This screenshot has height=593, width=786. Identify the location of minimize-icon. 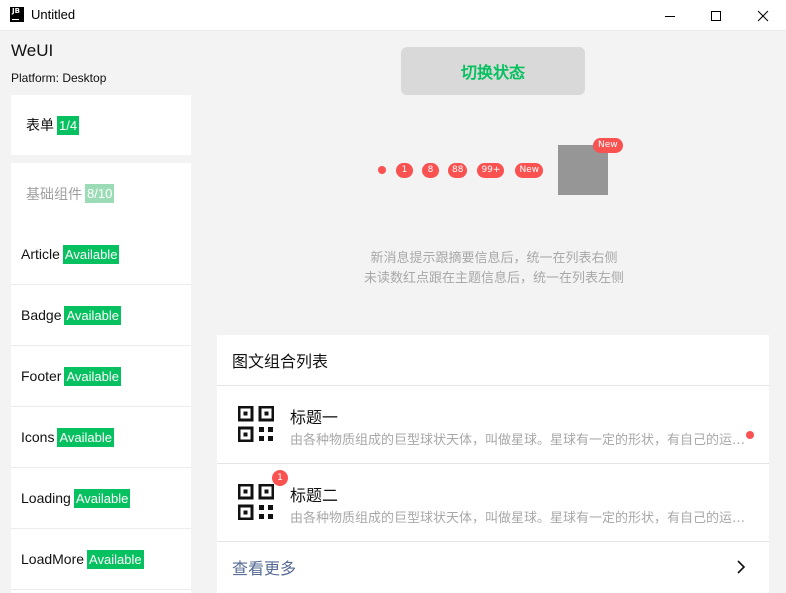
(670, 16).